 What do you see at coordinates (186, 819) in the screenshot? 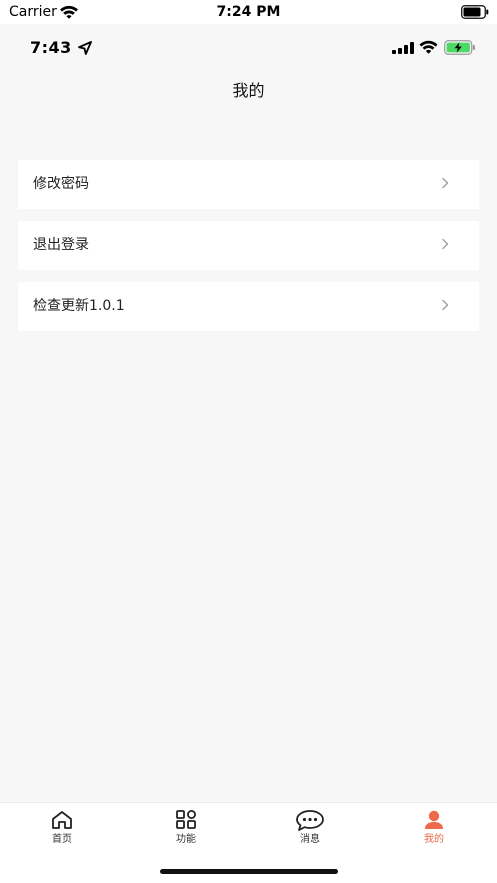
I see `grid-icon` at bounding box center [186, 819].